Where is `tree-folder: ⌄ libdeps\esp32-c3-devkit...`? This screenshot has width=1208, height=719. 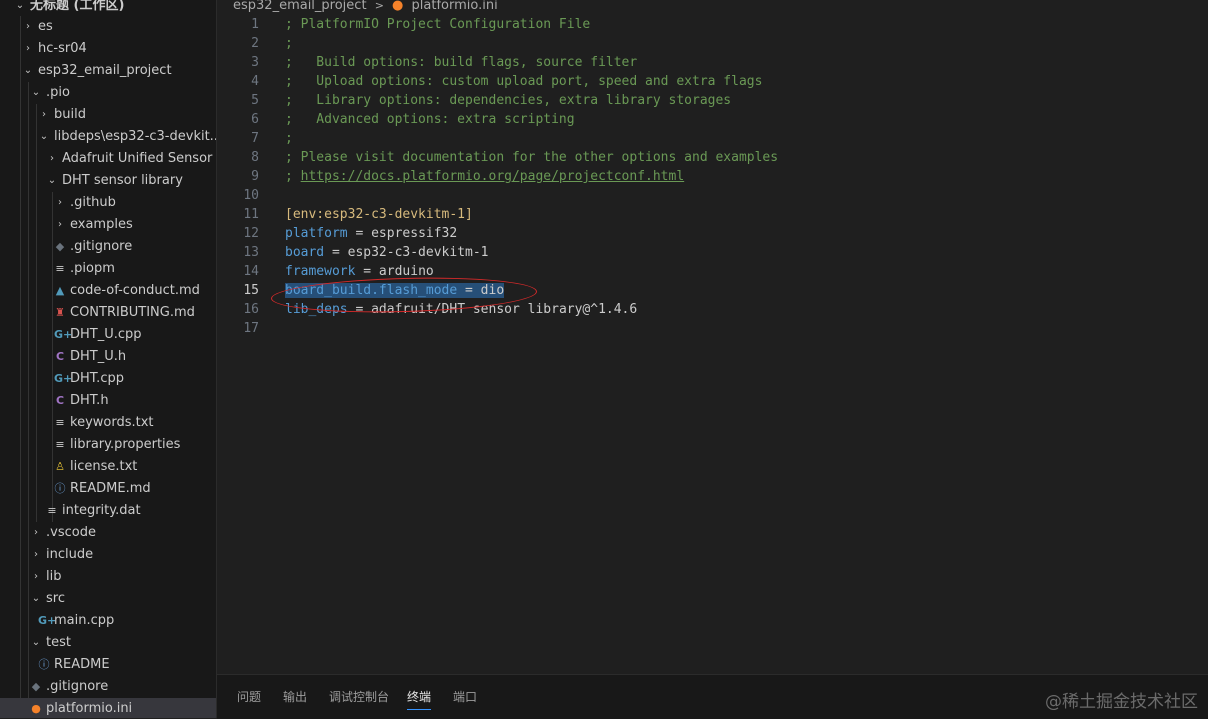
tree-folder: ⌄ libdeps\esp32-c3-devkit... is located at coordinates (108, 137).